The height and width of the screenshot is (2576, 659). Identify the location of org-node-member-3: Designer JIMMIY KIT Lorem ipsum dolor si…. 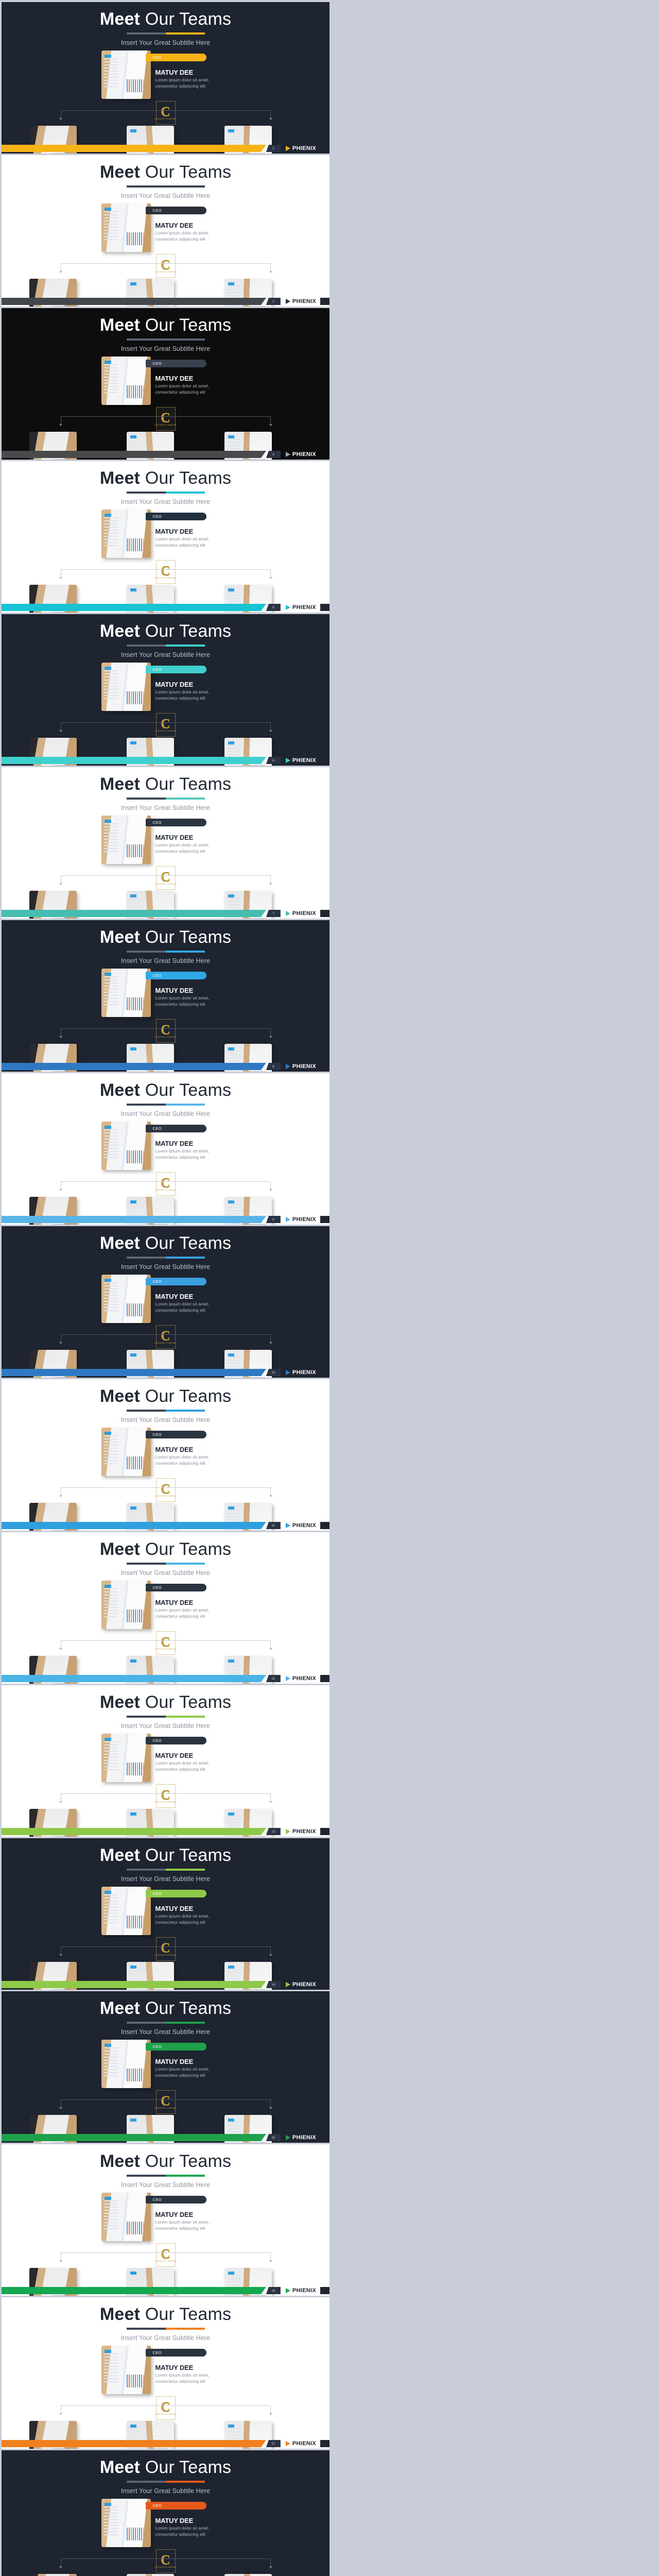
(263, 2575).